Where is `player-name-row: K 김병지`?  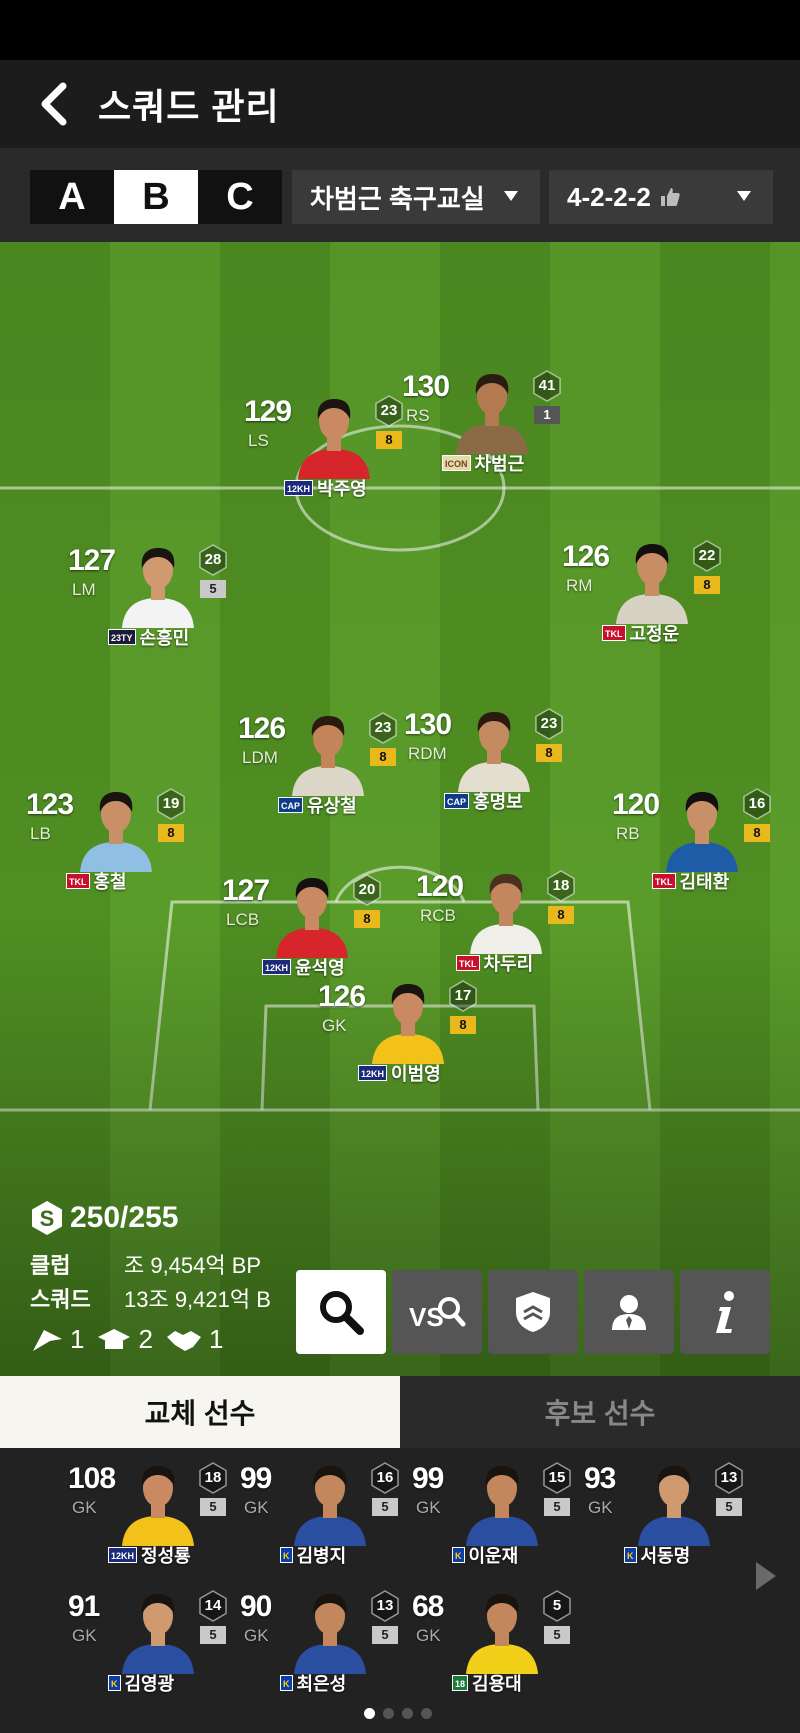 player-name-row: K 김병지 is located at coordinates (313, 1555).